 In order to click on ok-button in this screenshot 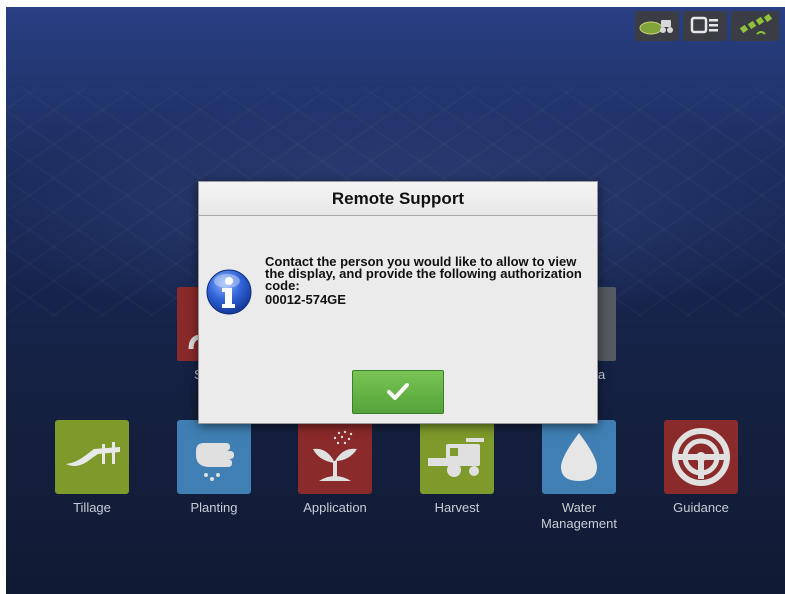, I will do `click(398, 392)`.